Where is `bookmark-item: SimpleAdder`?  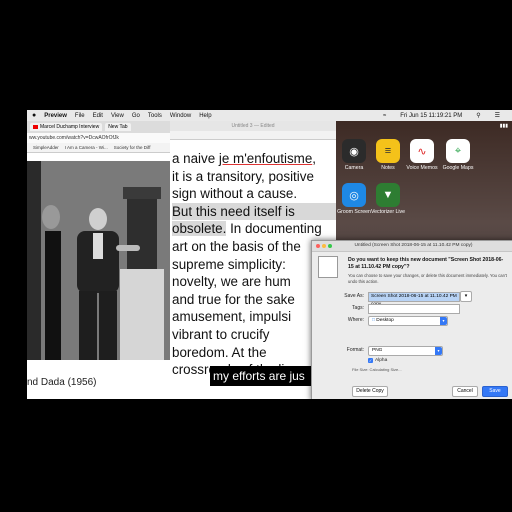 bookmark-item: SimpleAdder is located at coordinates (46, 147).